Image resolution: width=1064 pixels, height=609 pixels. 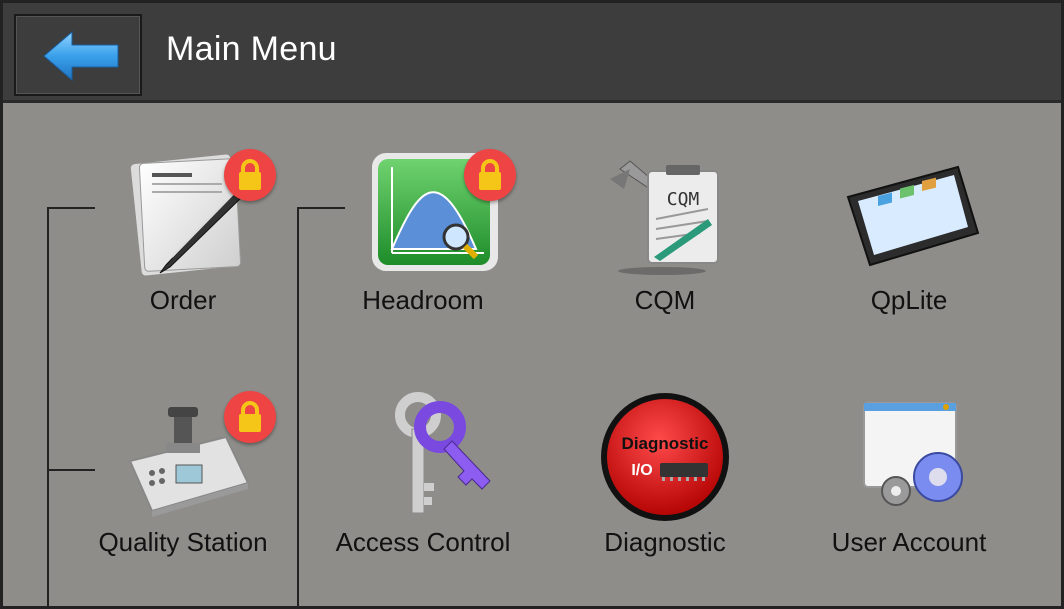 I want to click on menu-item-label: Order, so click(x=183, y=300).